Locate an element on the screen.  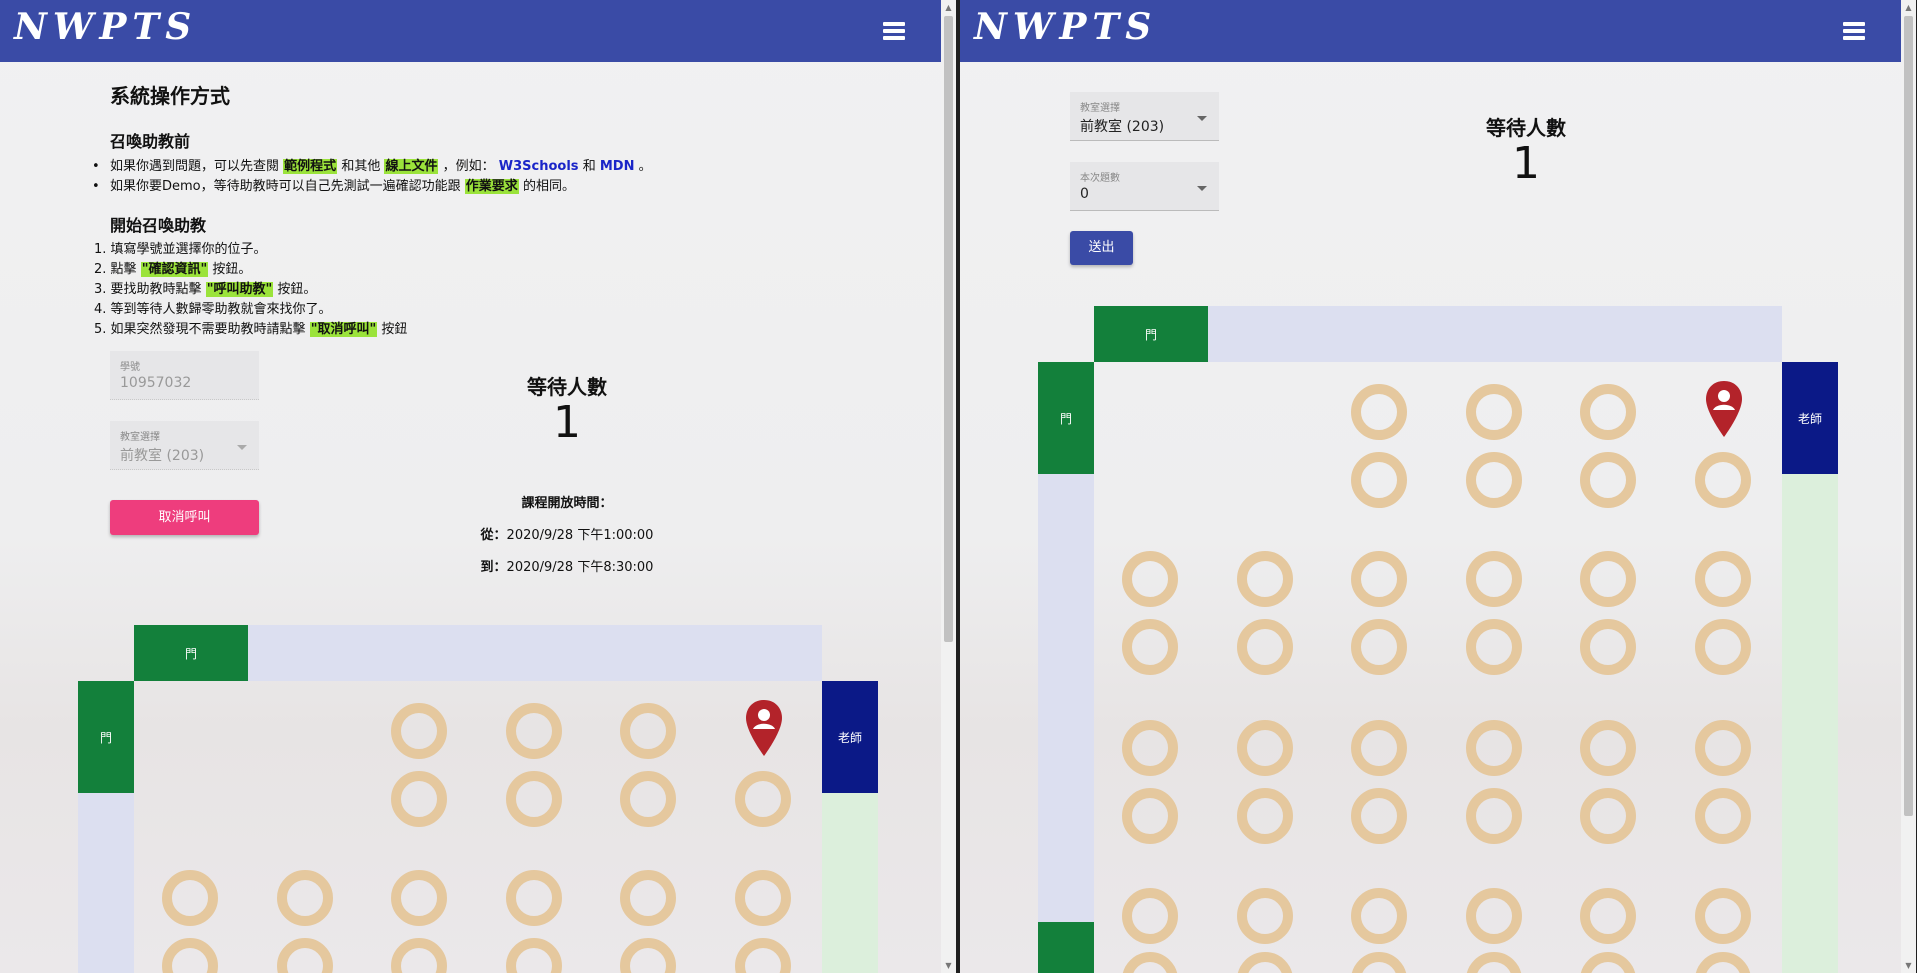
step-4: 4. 等到等待人數歸零助教就會來找你了。 is located at coordinates (213, 309).